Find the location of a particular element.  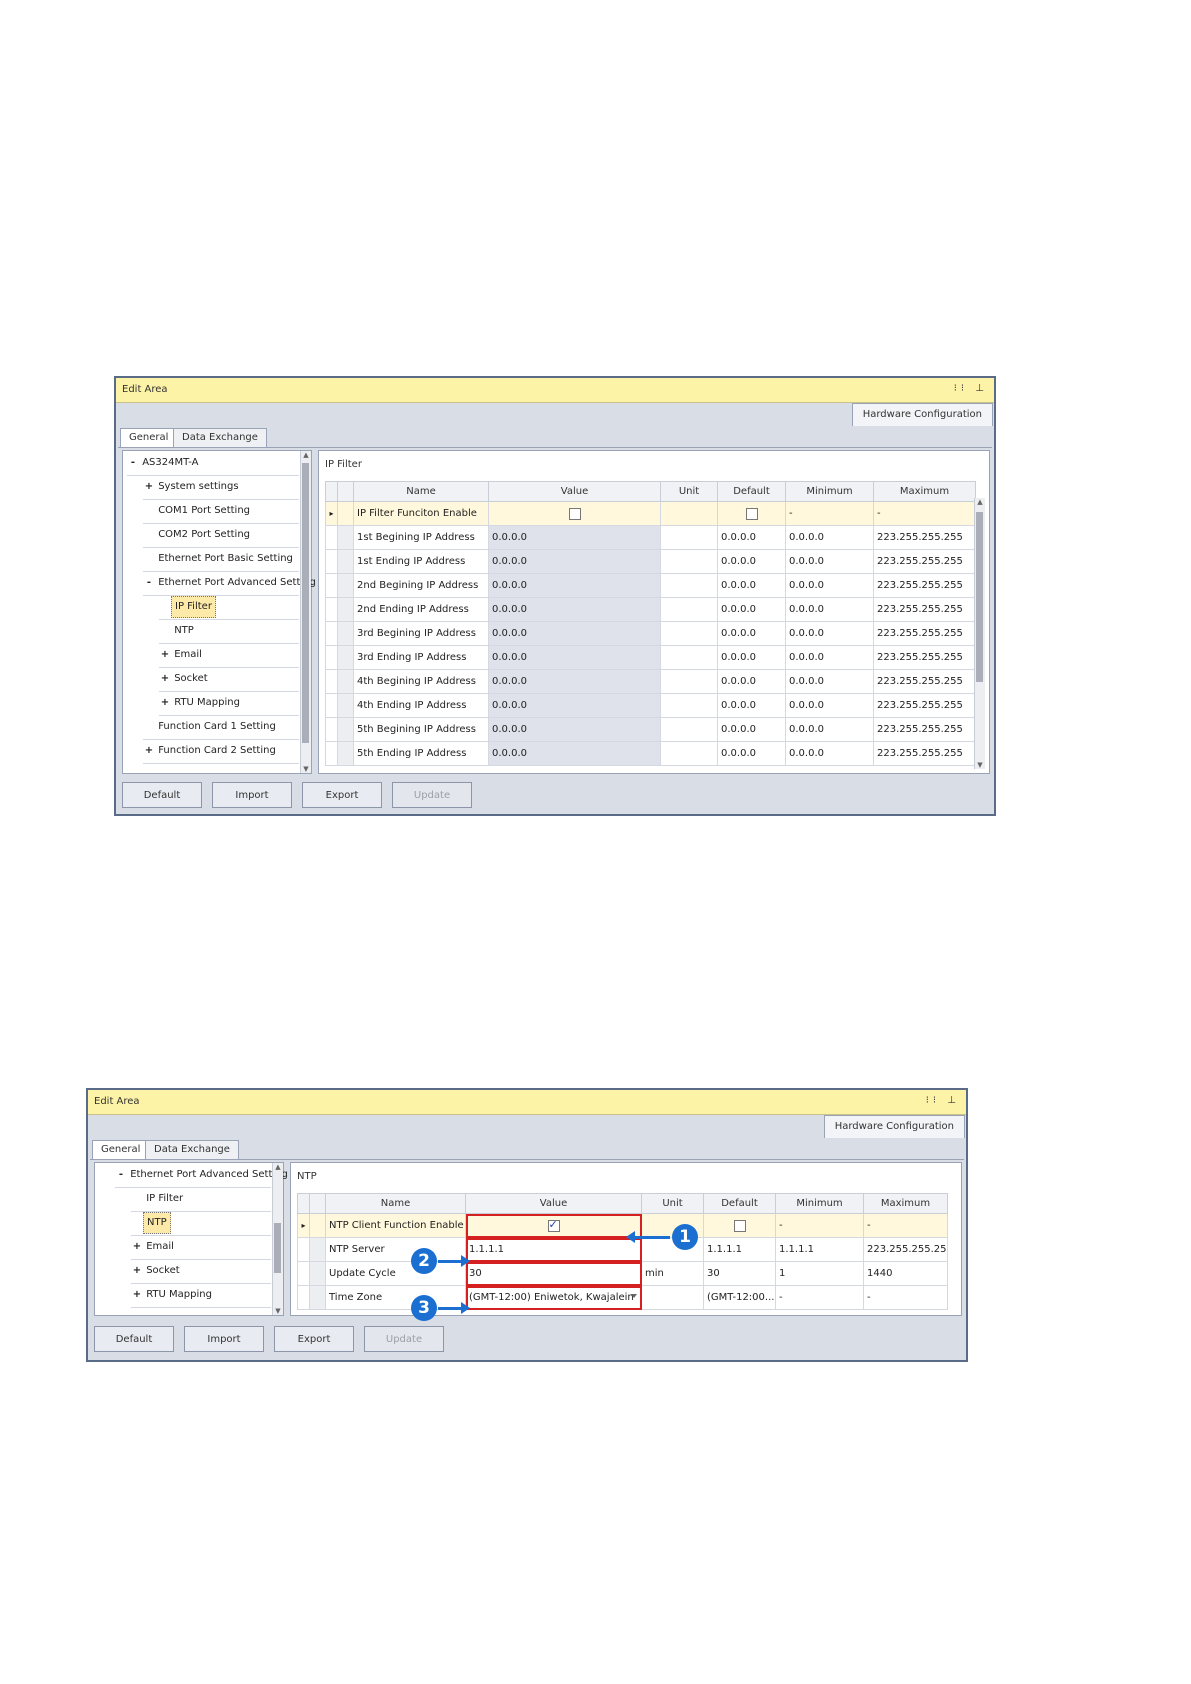

tab-strip: General Data Exchange is located at coordinates (527, 1149).